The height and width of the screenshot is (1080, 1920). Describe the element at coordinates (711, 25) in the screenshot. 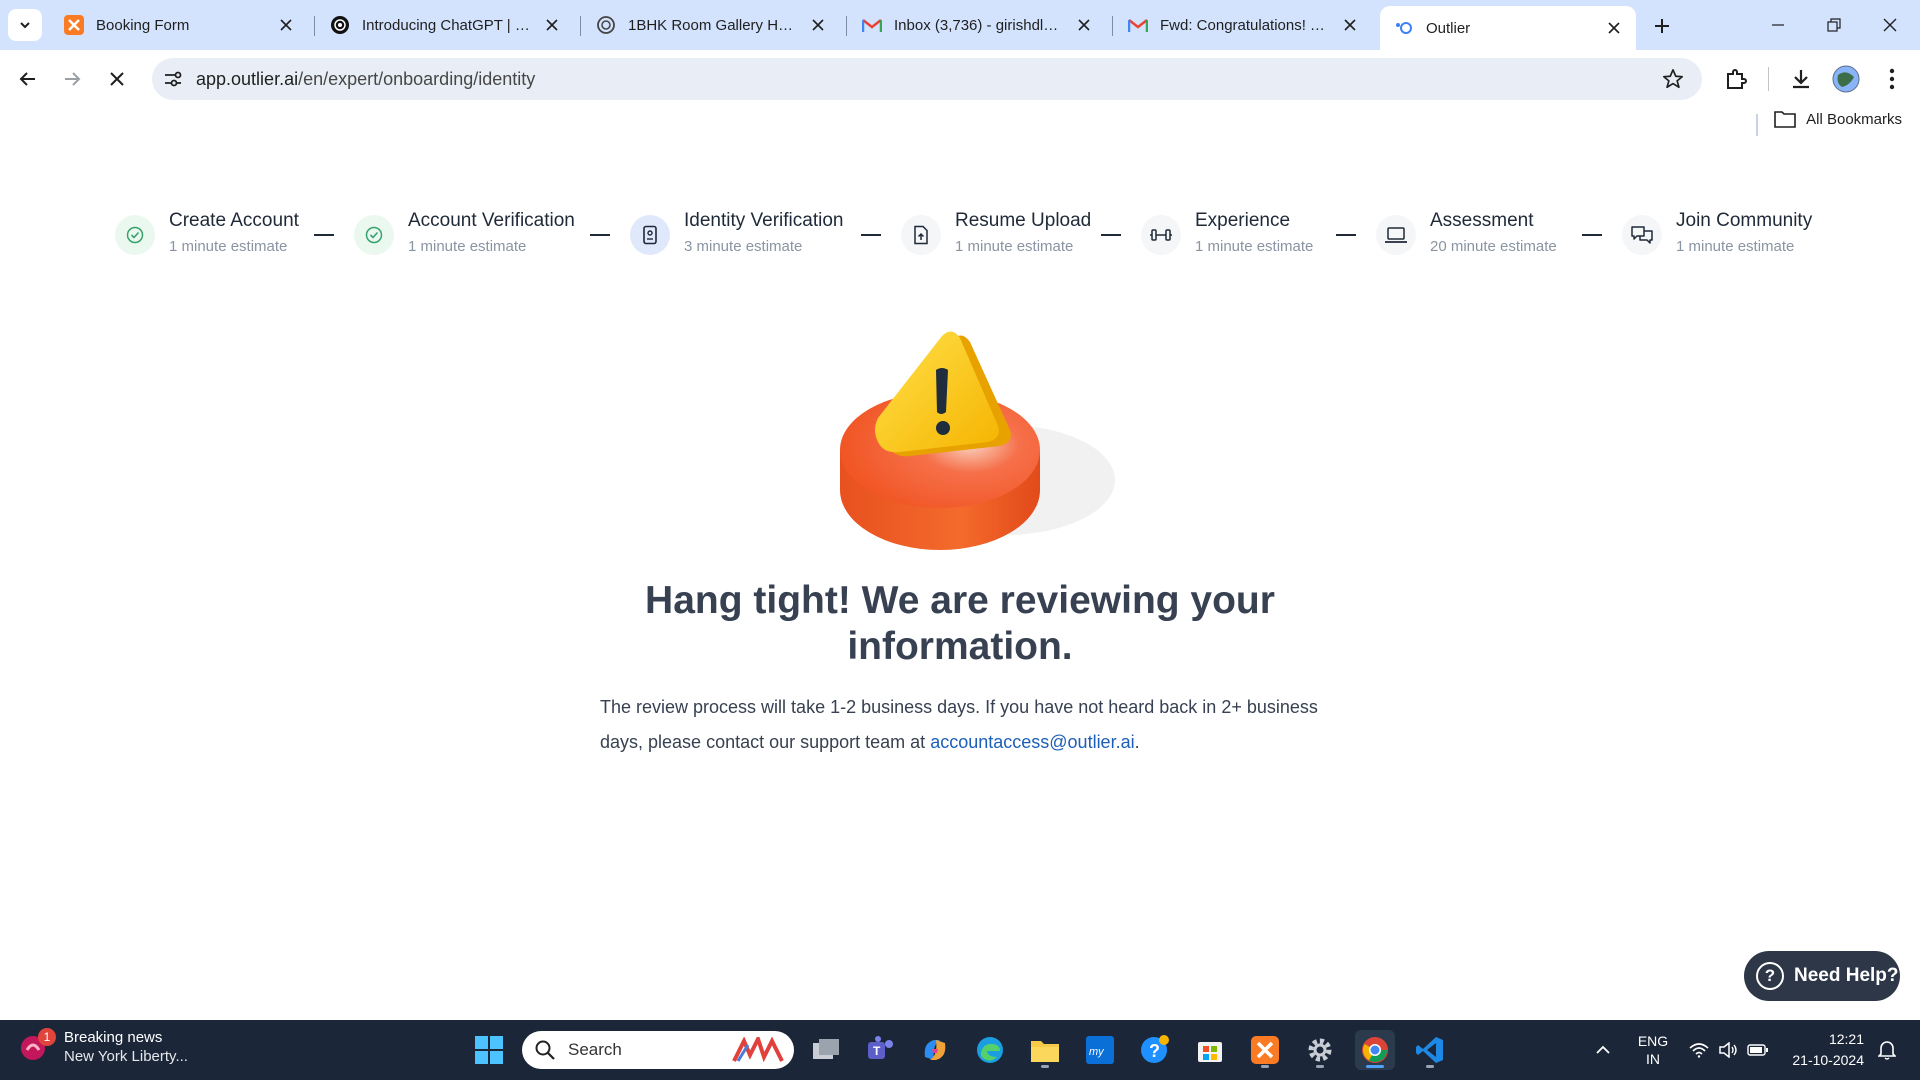

I see `tab-room-gallery: 1BHK Room Gallery HTML` at that location.